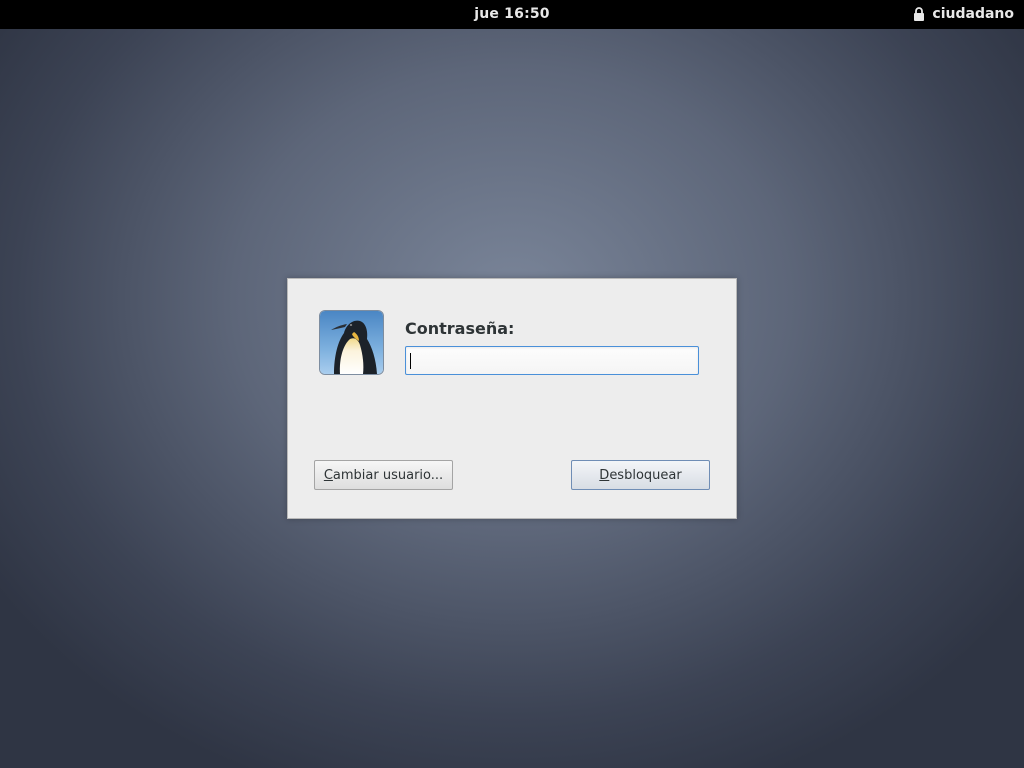 Image resolution: width=1024 pixels, height=768 pixels. What do you see at coordinates (604, 475) in the screenshot?
I see `unlock-mnemonic: D` at bounding box center [604, 475].